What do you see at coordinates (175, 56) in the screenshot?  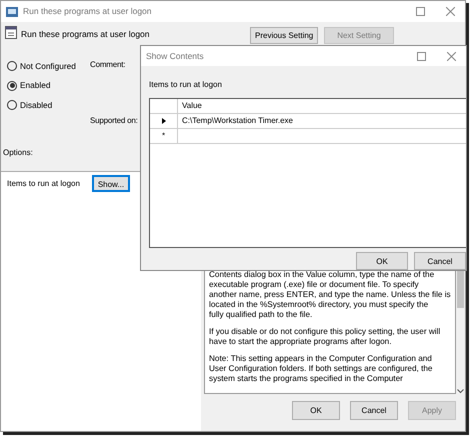 I see `dialog-title: Show Contents` at bounding box center [175, 56].